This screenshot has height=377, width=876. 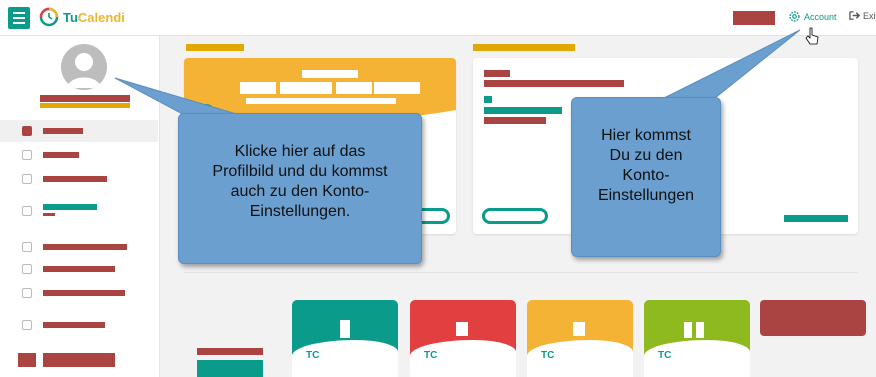 I want to click on avatar-icon, so click(x=84, y=67).